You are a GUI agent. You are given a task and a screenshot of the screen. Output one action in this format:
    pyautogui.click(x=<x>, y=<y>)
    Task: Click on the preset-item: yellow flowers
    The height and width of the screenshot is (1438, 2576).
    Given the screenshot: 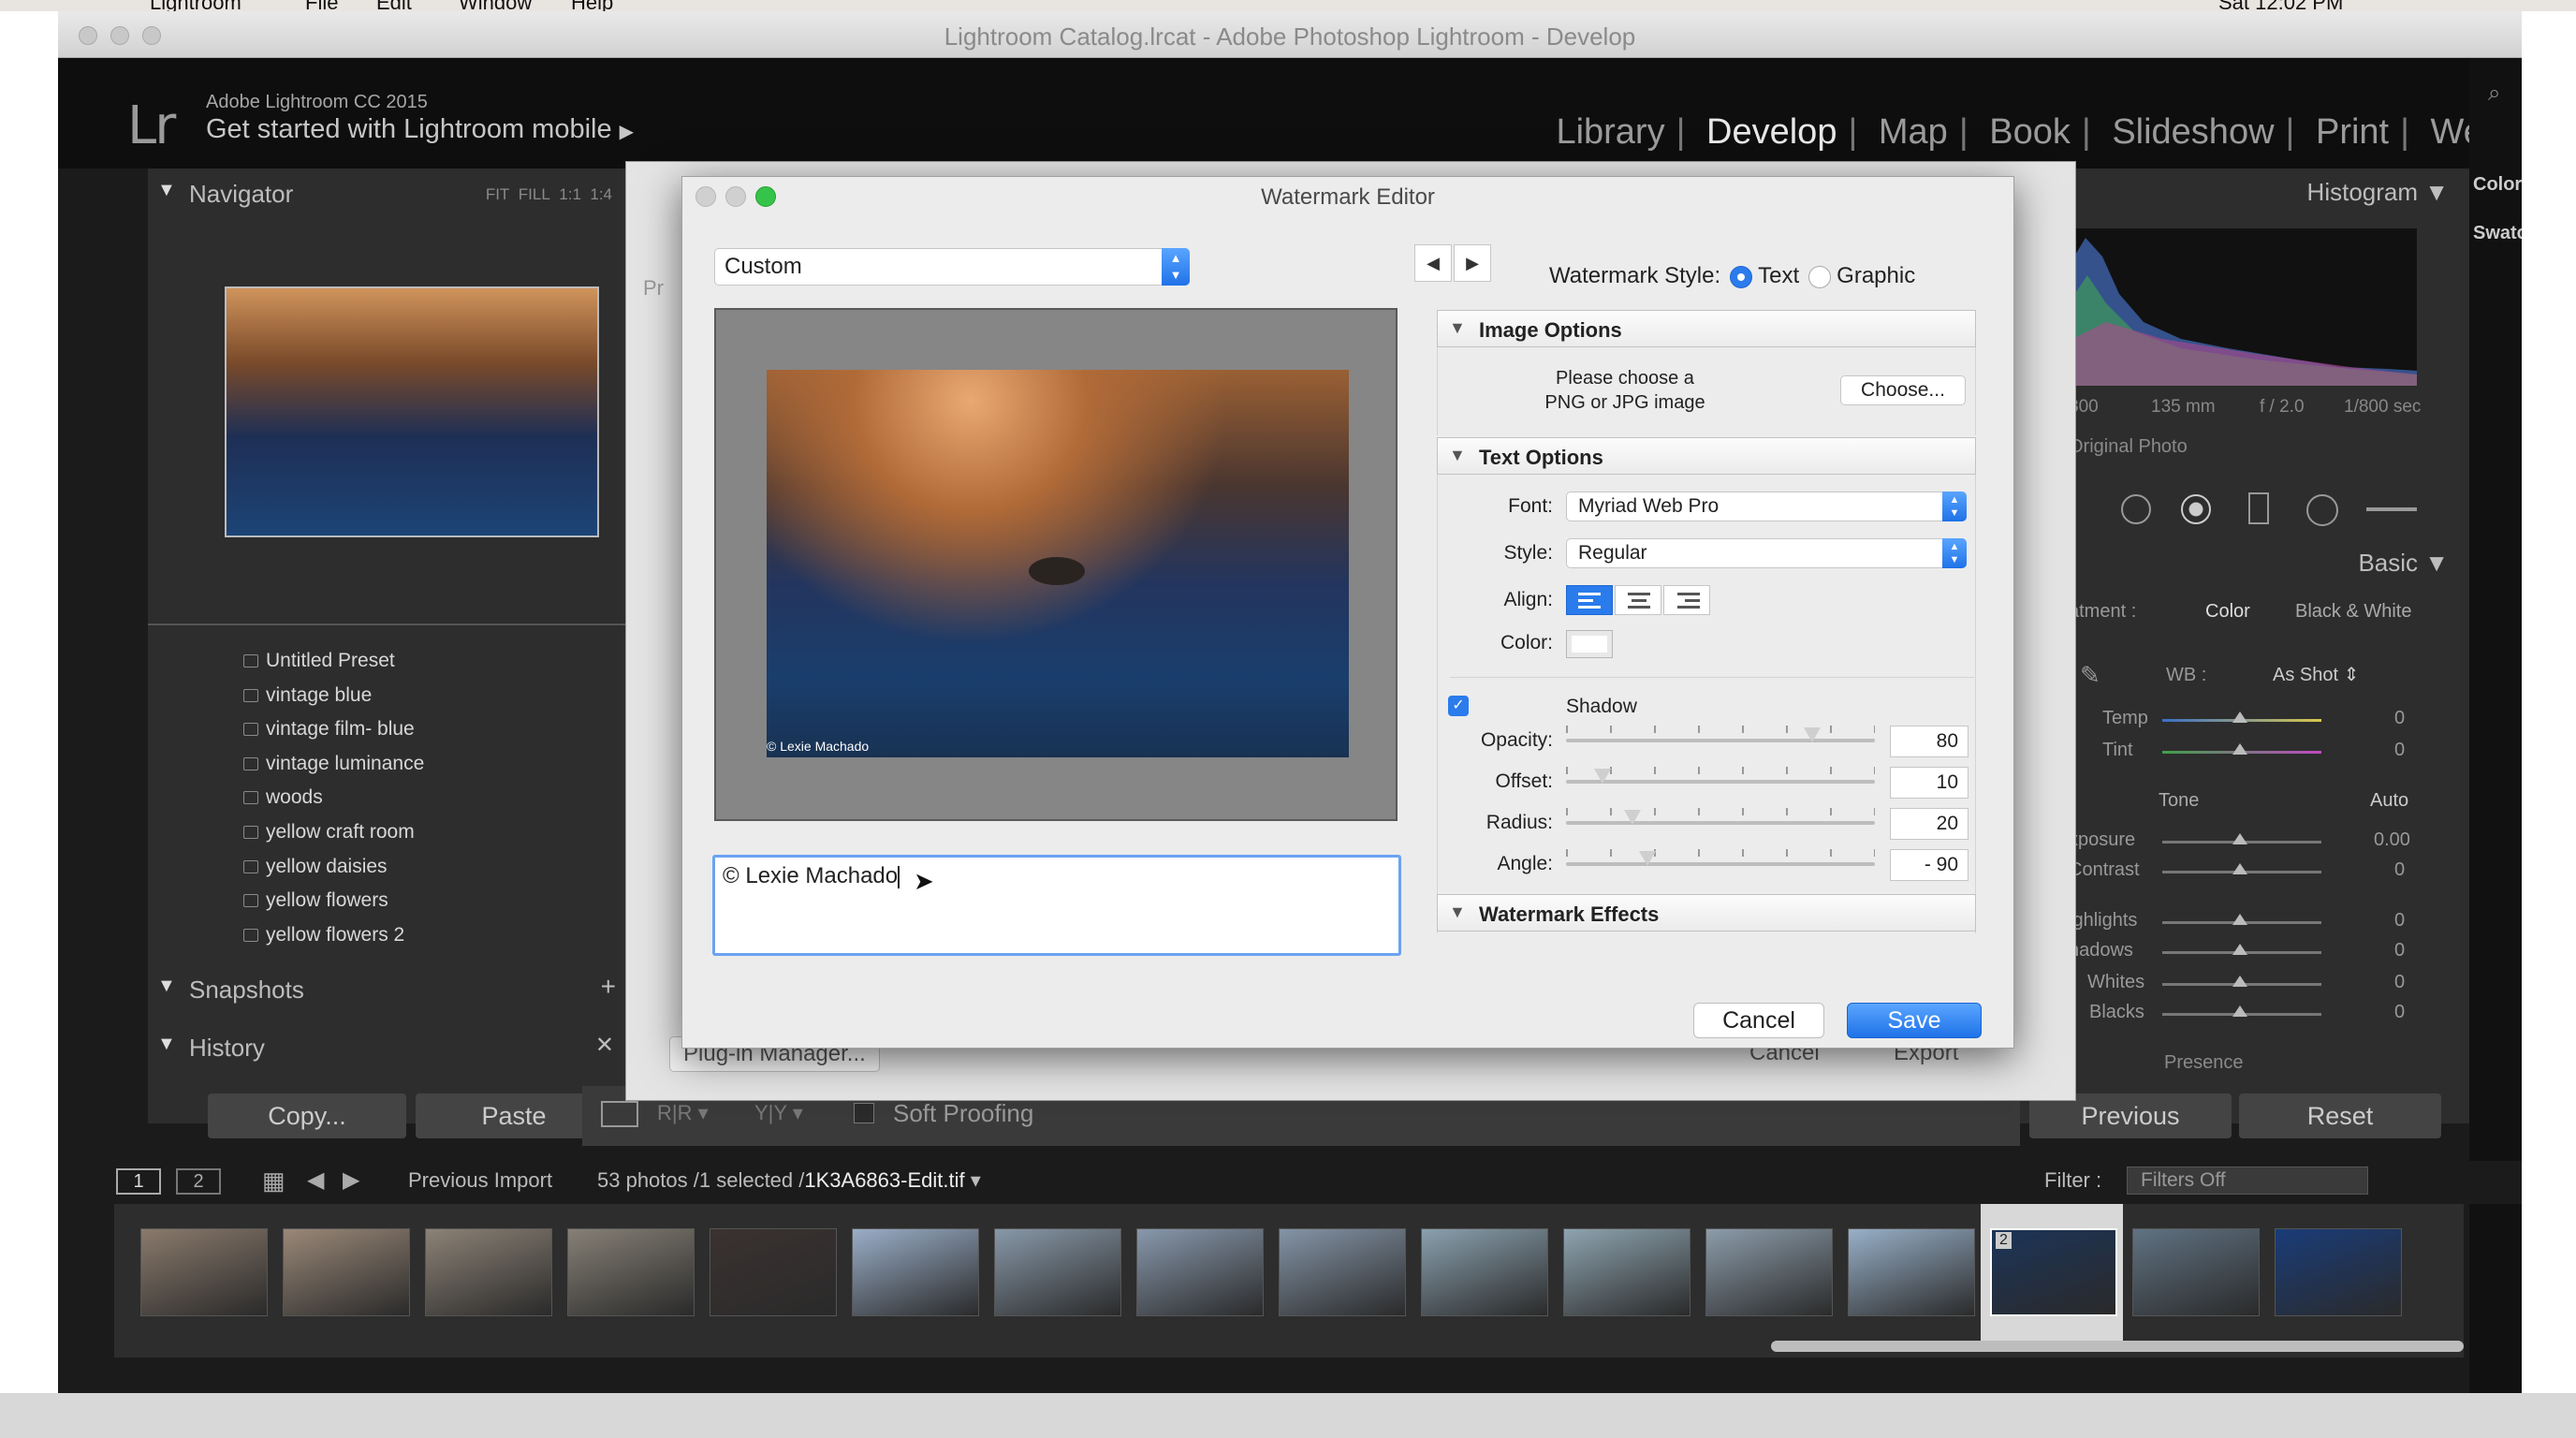 What is the action you would take?
    pyautogui.click(x=419, y=901)
    